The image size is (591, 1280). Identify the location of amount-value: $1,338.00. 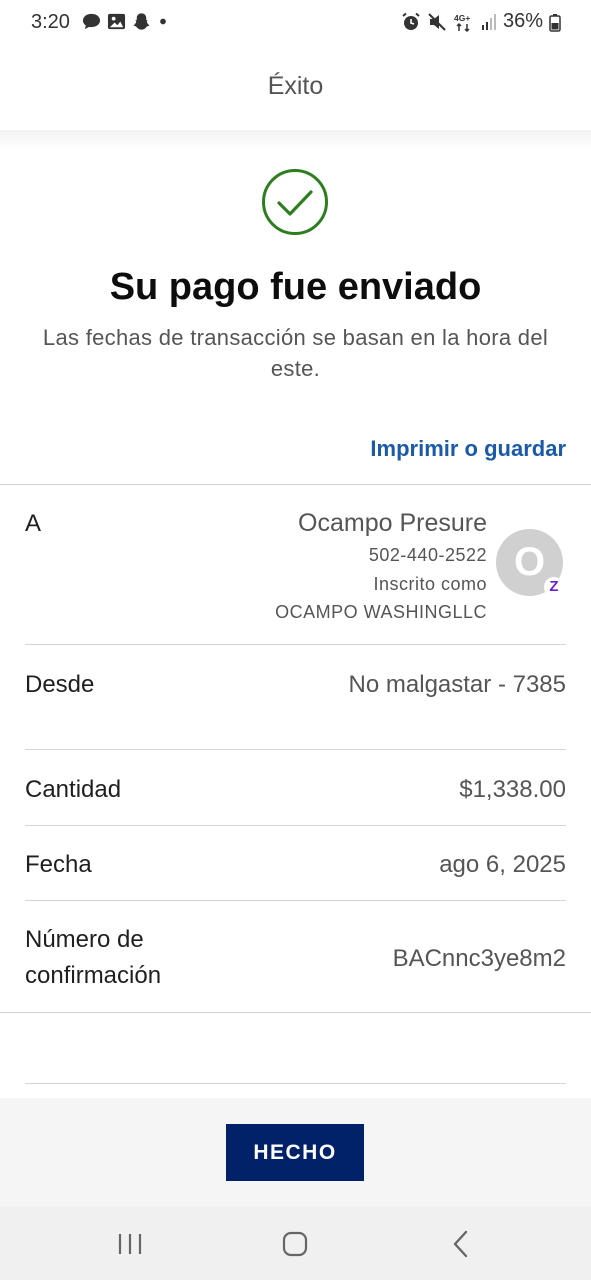
(512, 789).